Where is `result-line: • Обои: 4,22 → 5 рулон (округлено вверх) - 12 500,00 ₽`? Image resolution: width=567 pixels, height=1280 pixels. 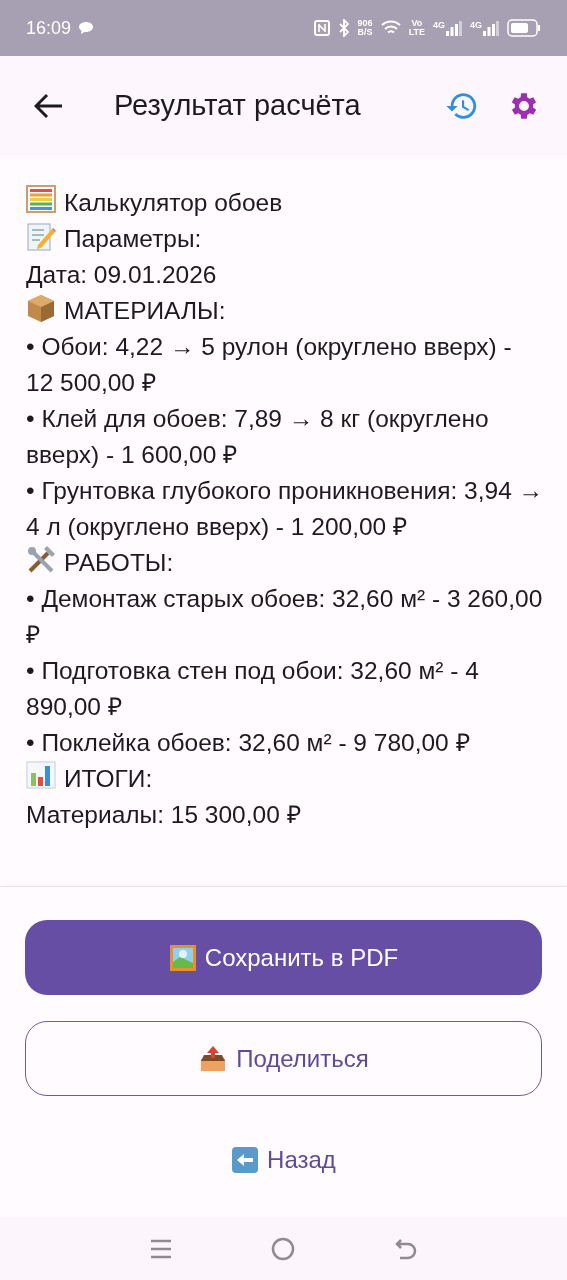 result-line: • Обои: 4,22 → 5 рулон (округлено вверх) - 12 500,00 ₽ is located at coordinates (269, 365).